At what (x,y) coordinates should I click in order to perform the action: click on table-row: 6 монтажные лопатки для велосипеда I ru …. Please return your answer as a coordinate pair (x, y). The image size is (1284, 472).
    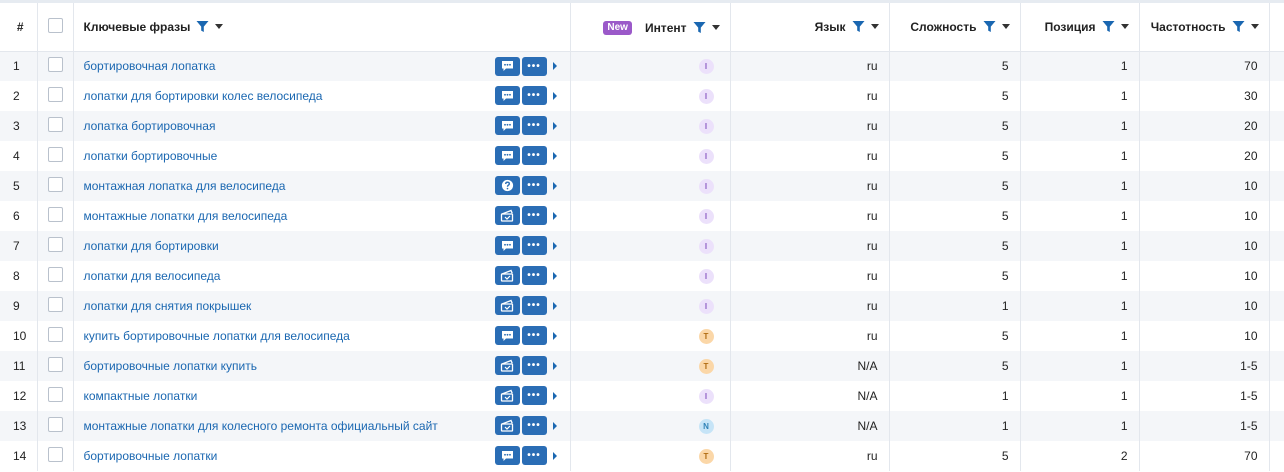
    Looking at the image, I should click on (642, 216).